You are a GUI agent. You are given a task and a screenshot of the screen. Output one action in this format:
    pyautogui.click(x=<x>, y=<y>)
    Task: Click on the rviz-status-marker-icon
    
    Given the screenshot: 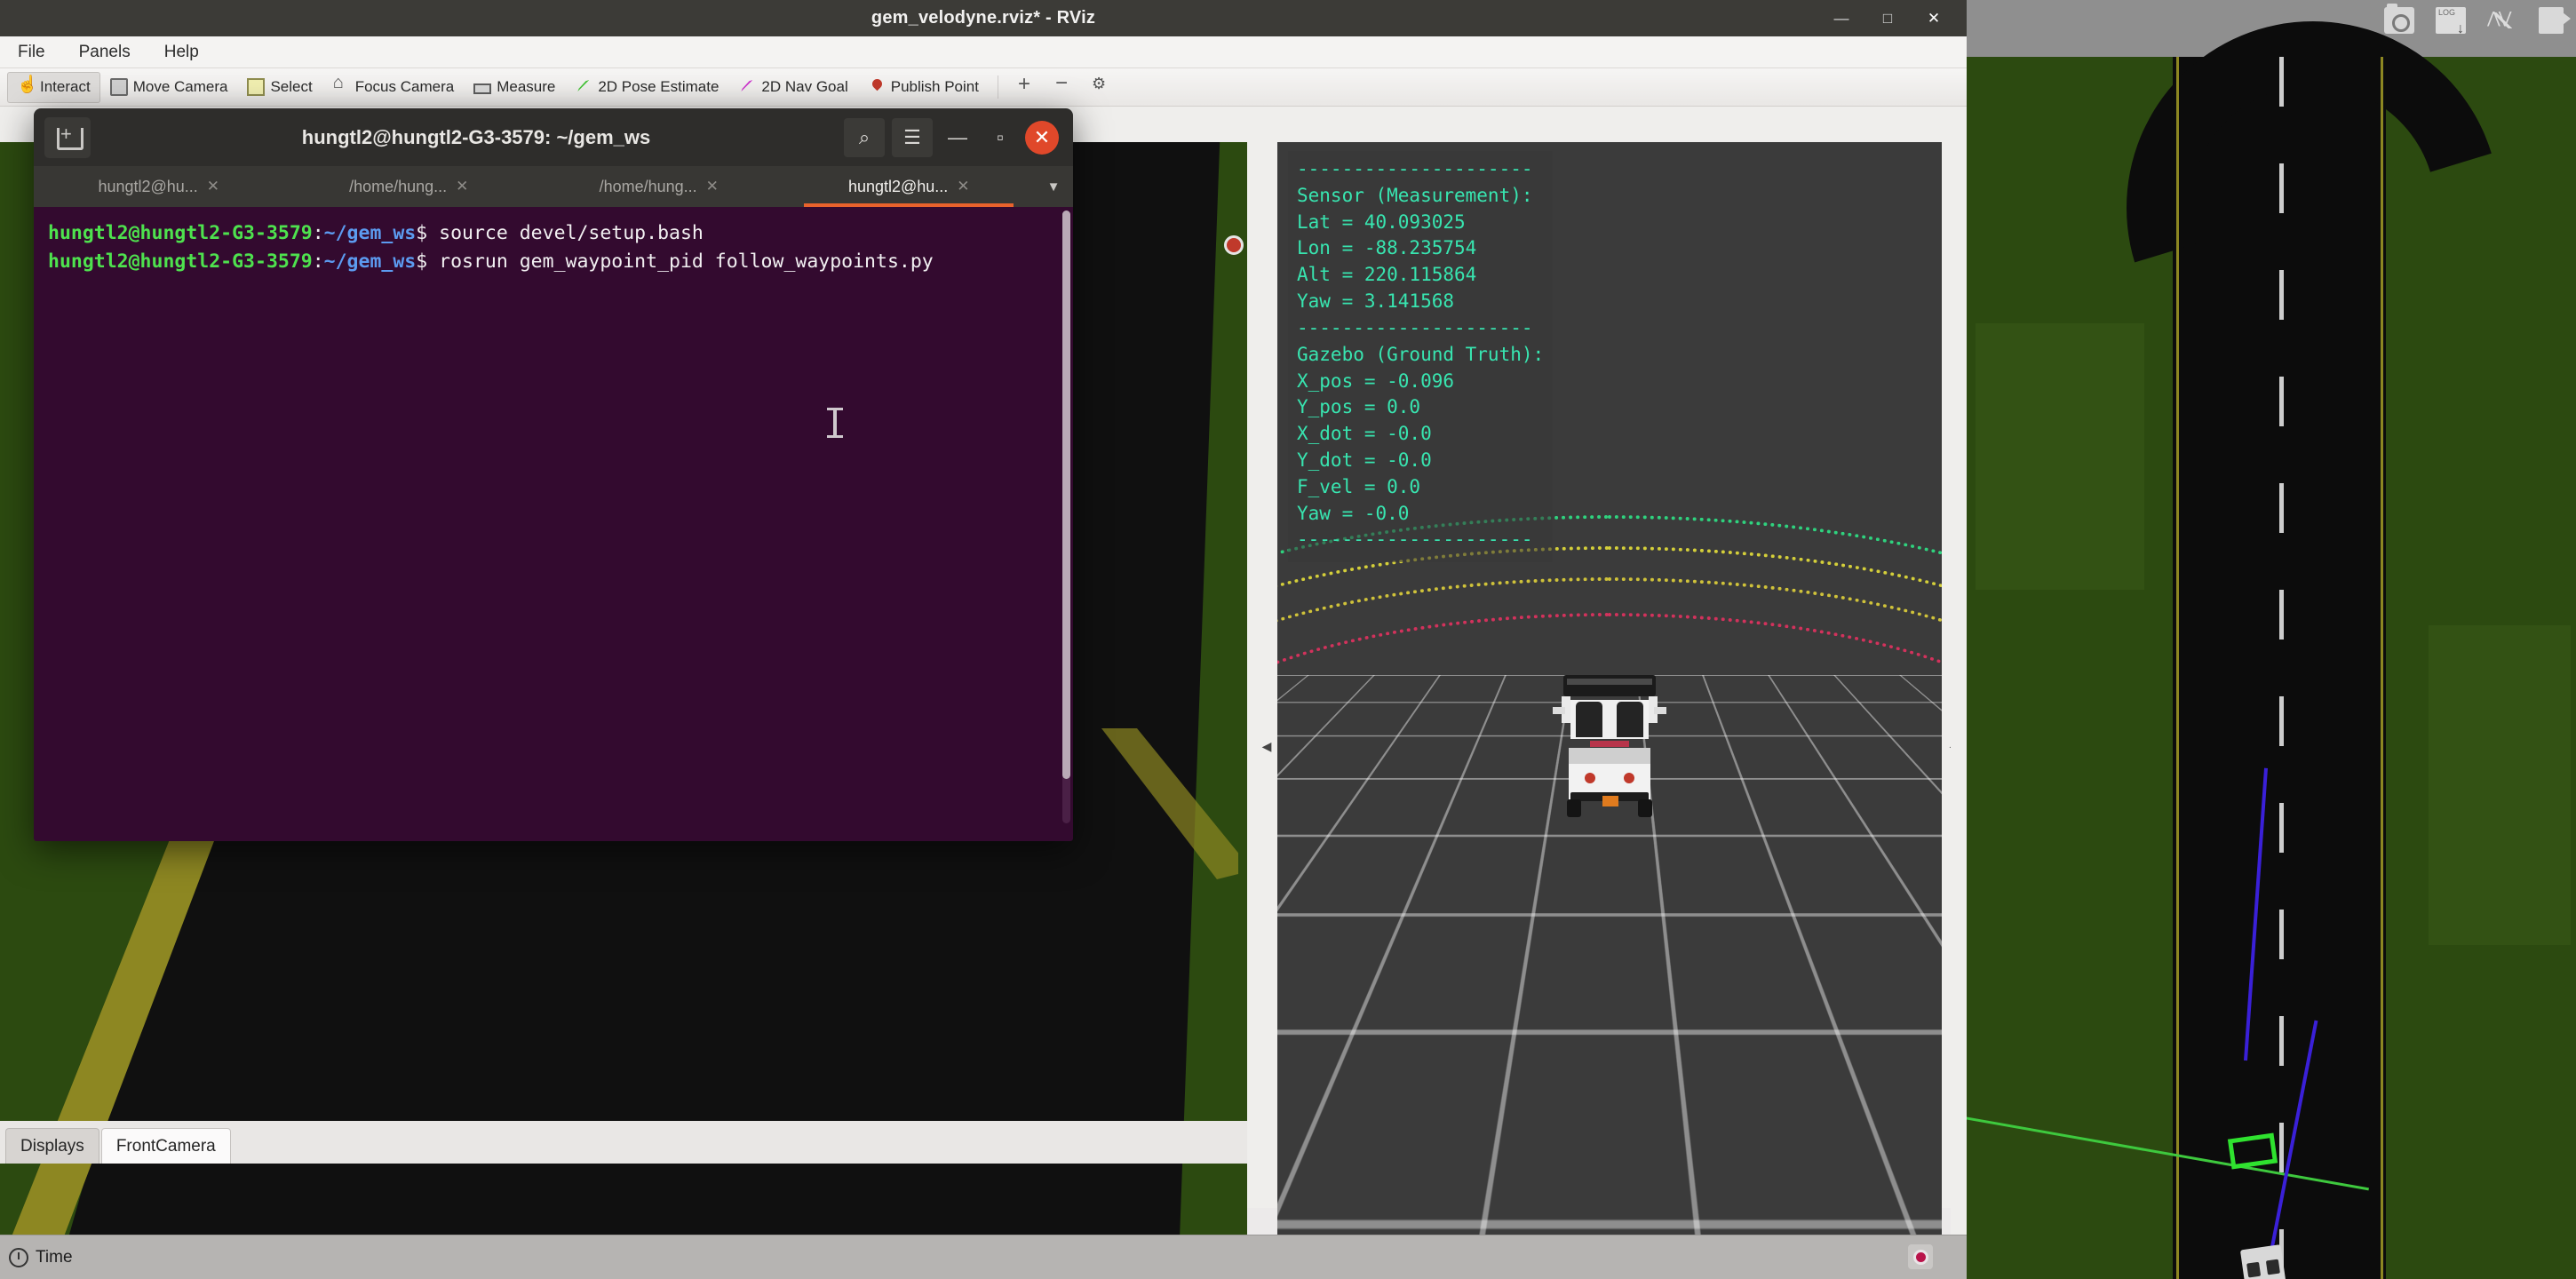 What is the action you would take?
    pyautogui.click(x=1234, y=245)
    